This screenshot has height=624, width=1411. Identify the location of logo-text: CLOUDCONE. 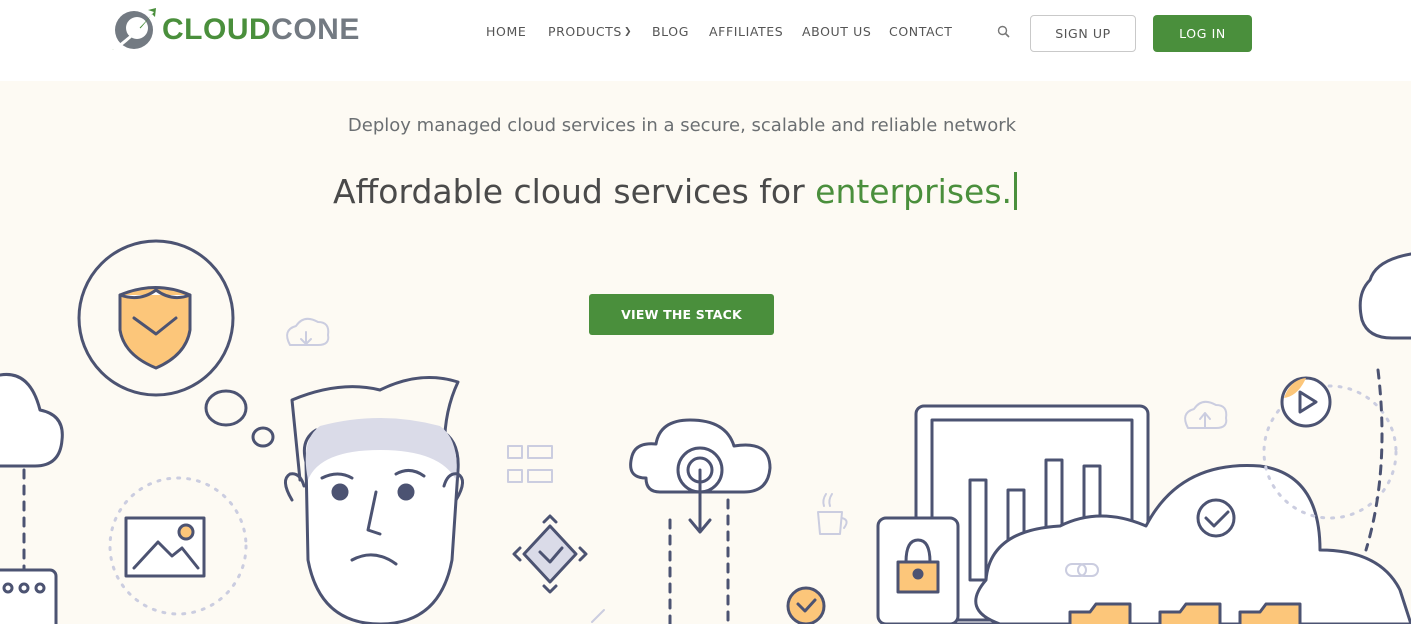
(261, 30).